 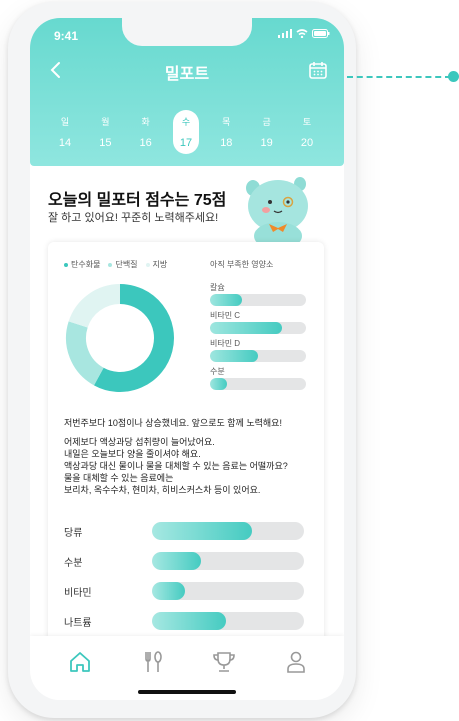 I want to click on advice-line: 보리차, 옥수수차, 현미차, 히비스커스차 등이 있어요., so click(x=162, y=490).